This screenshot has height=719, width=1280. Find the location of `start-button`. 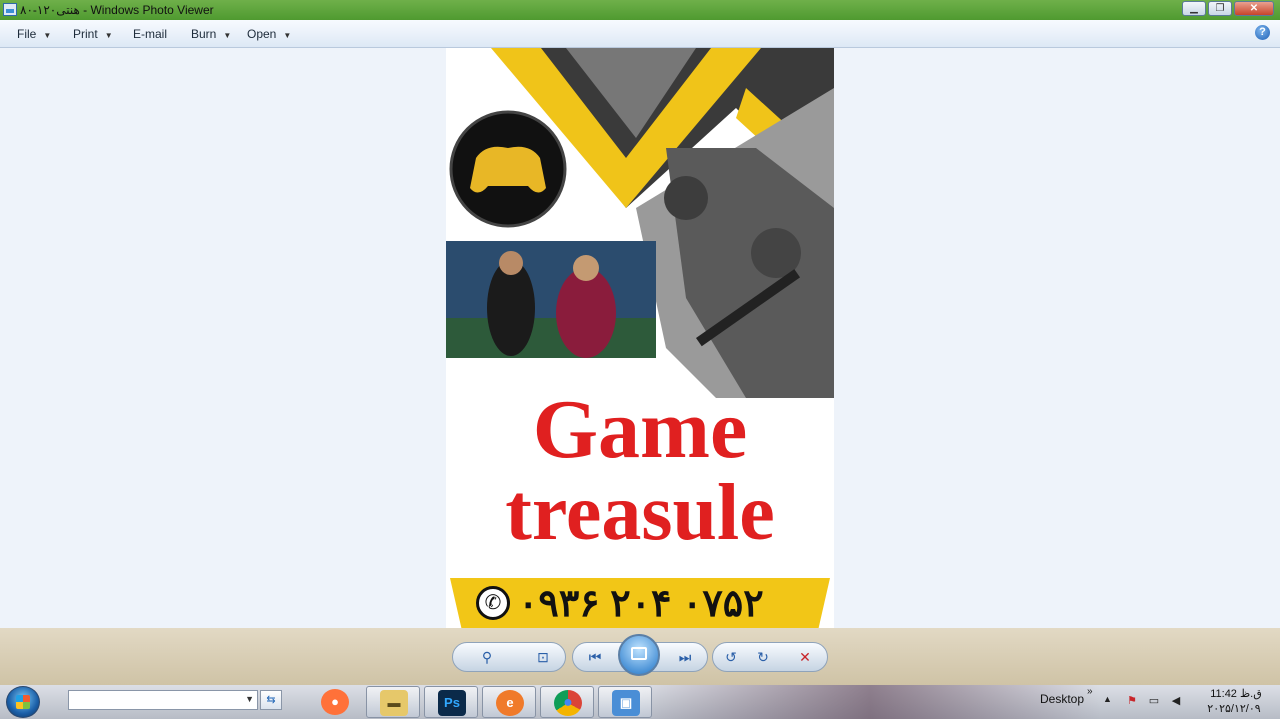

start-button is located at coordinates (23, 702).